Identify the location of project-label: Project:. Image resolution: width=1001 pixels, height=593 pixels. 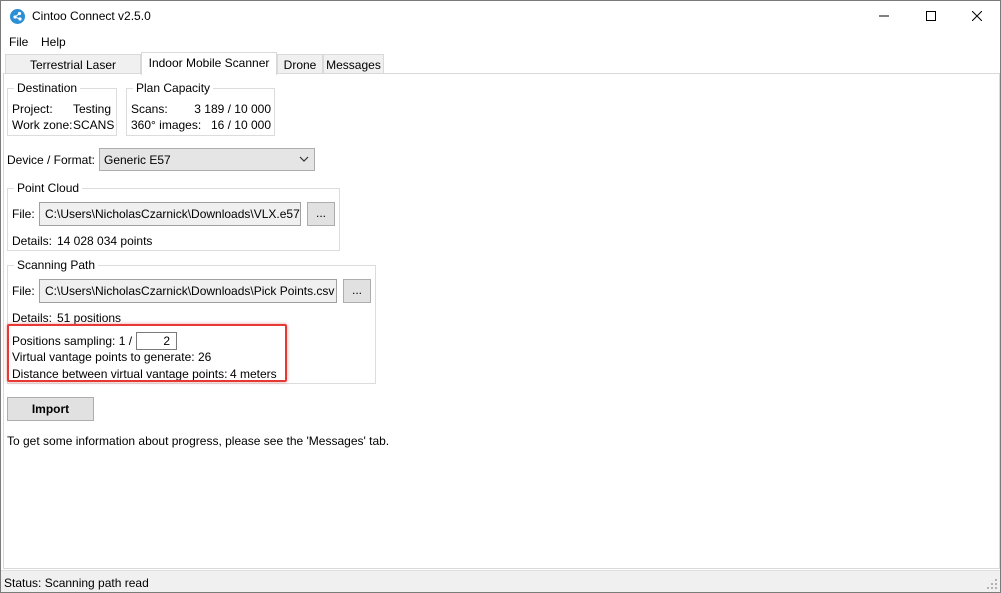
(32, 109).